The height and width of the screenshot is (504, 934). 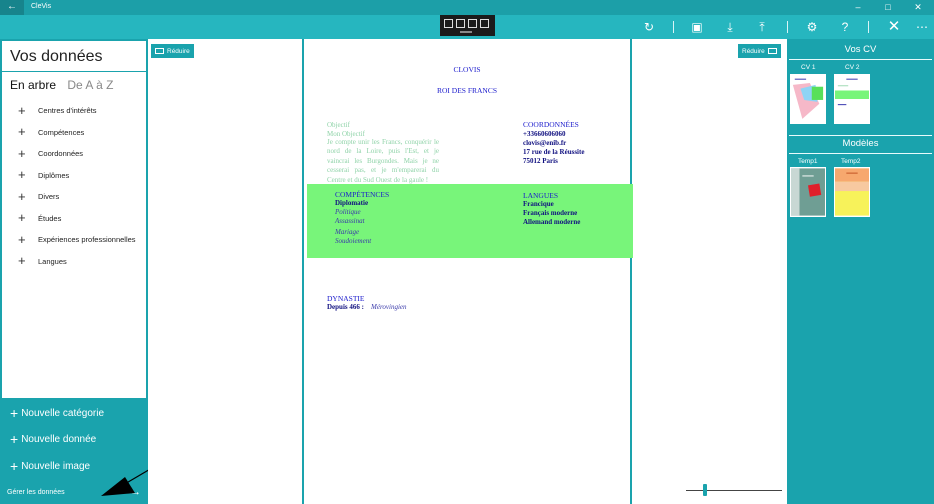 I want to click on preview-mode-icon, so click(x=472, y=23).